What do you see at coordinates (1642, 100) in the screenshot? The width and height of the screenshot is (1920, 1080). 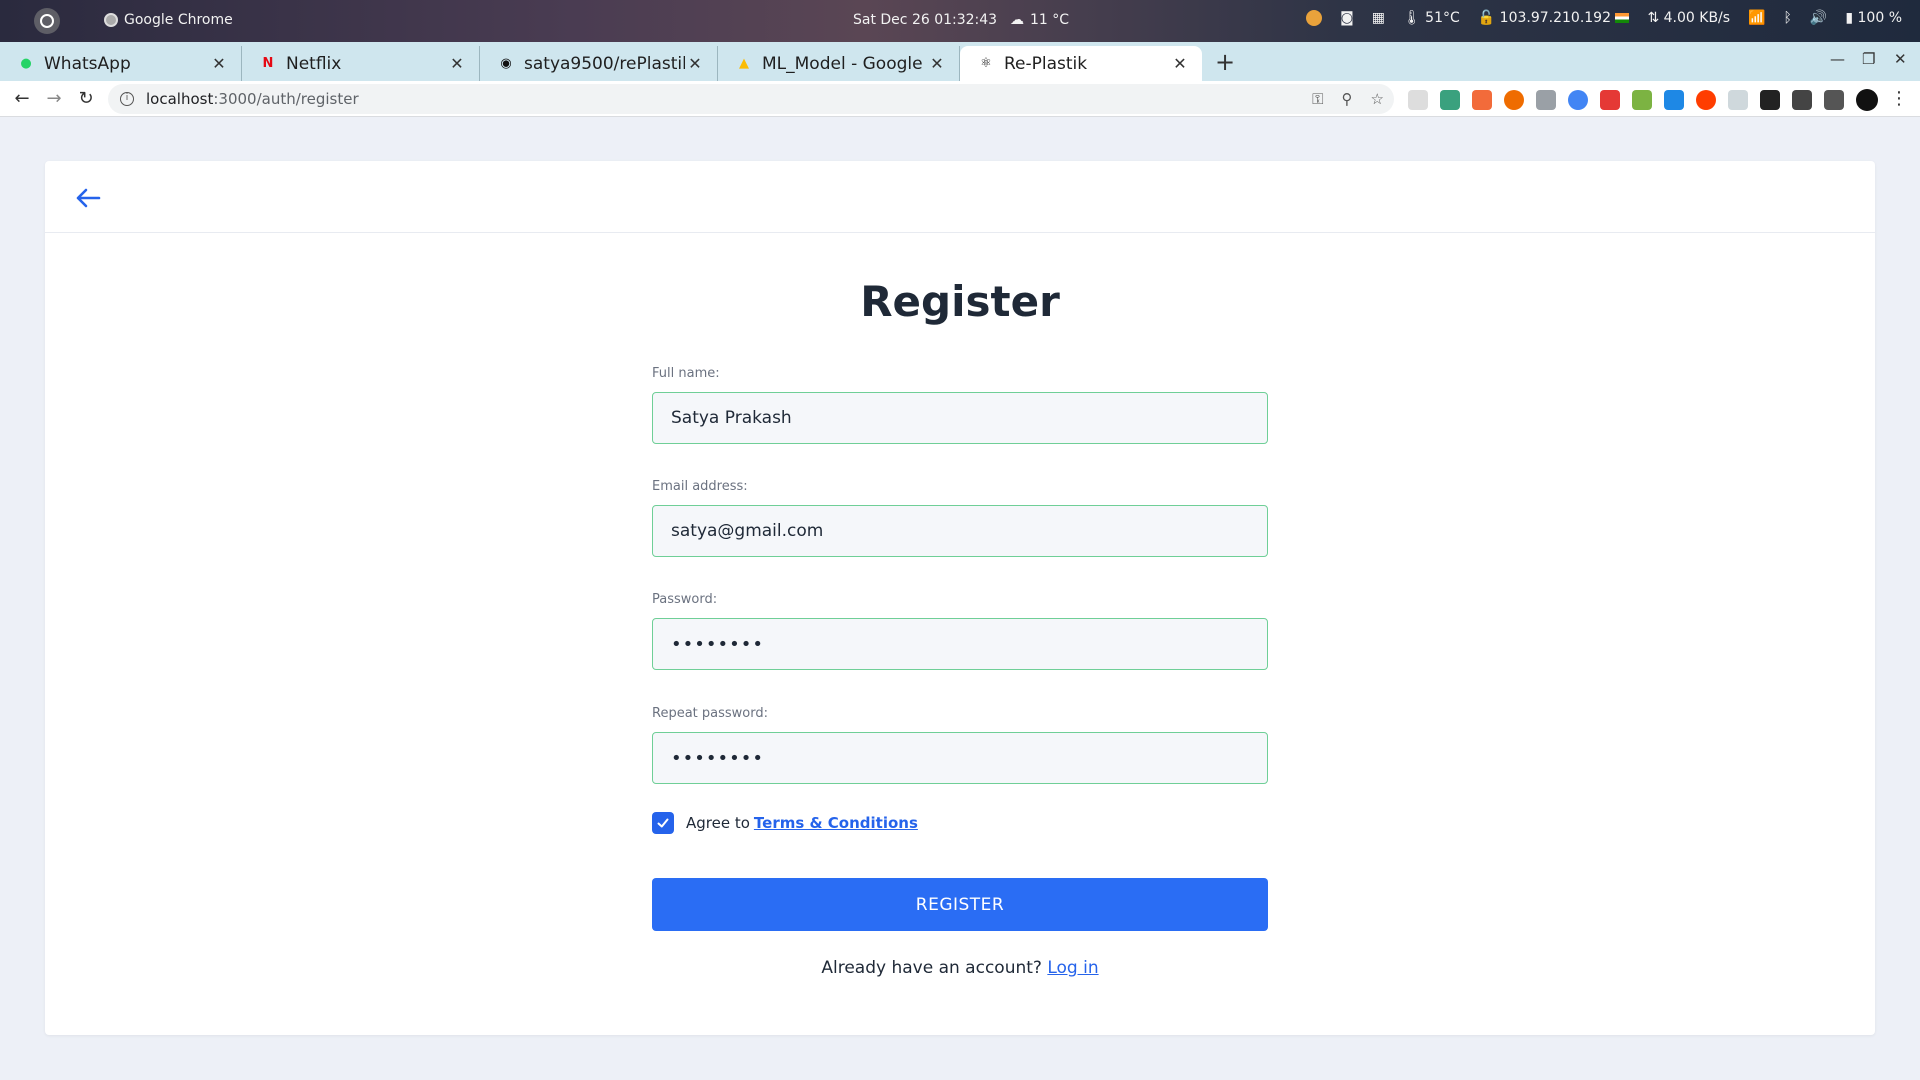 I see `extension-green-icon` at bounding box center [1642, 100].